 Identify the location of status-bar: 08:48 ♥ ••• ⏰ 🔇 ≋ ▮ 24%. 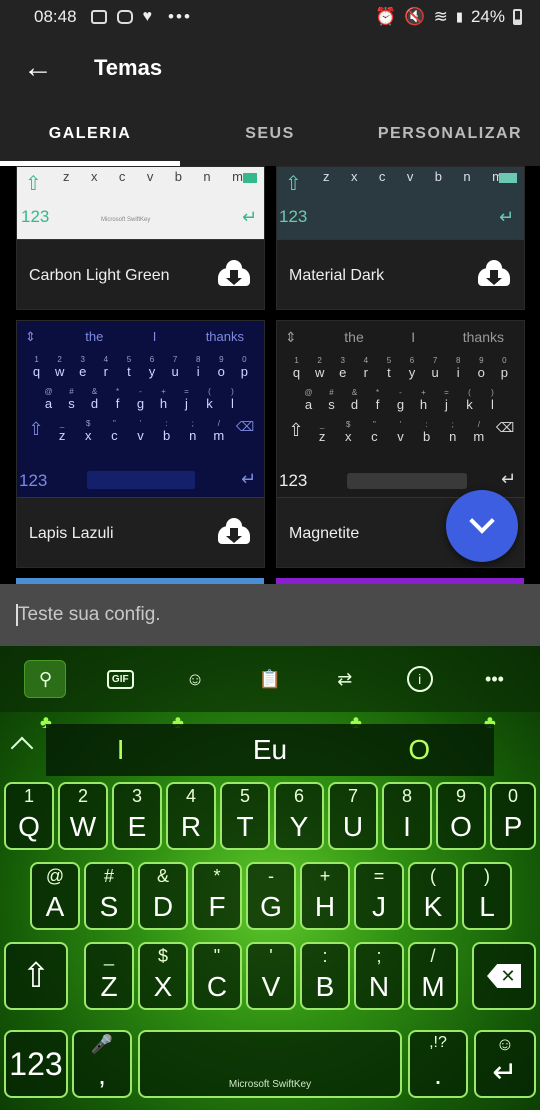
(270, 17).